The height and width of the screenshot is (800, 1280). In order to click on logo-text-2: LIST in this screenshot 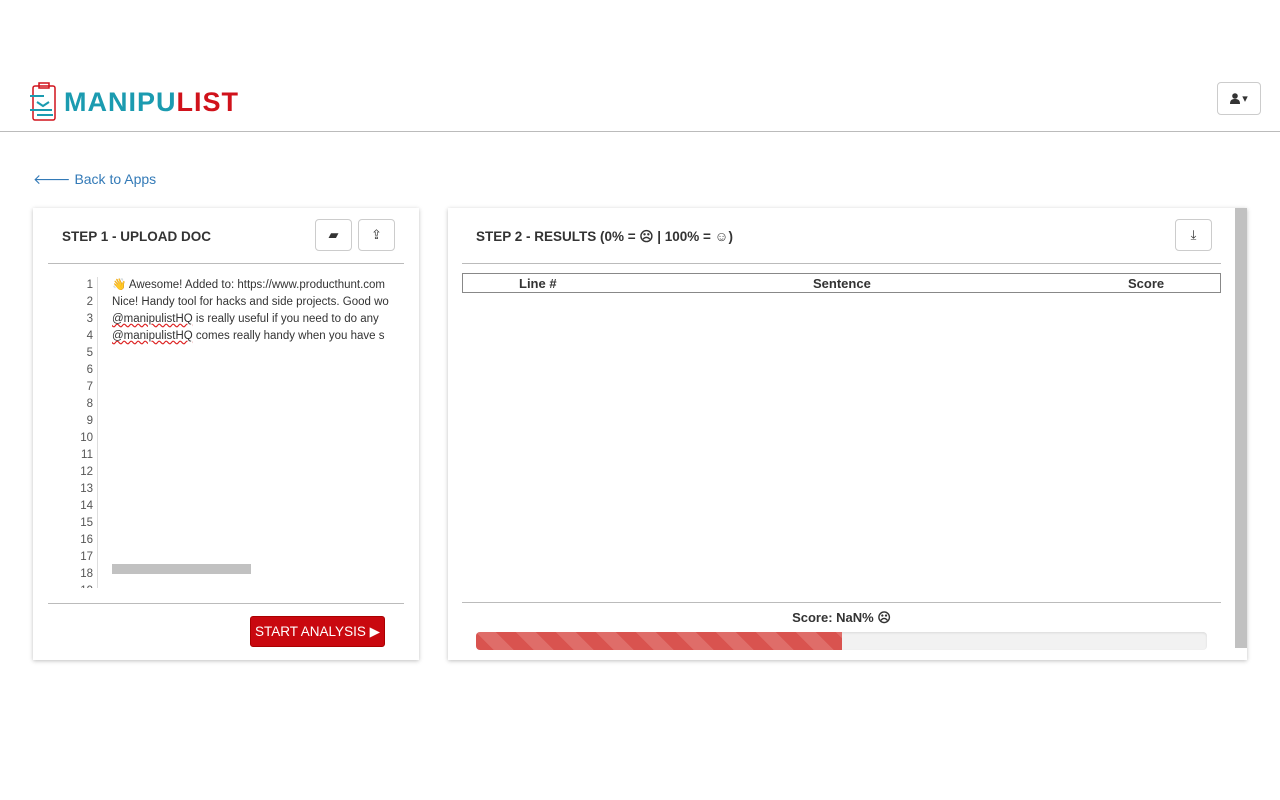, I will do `click(207, 101)`.